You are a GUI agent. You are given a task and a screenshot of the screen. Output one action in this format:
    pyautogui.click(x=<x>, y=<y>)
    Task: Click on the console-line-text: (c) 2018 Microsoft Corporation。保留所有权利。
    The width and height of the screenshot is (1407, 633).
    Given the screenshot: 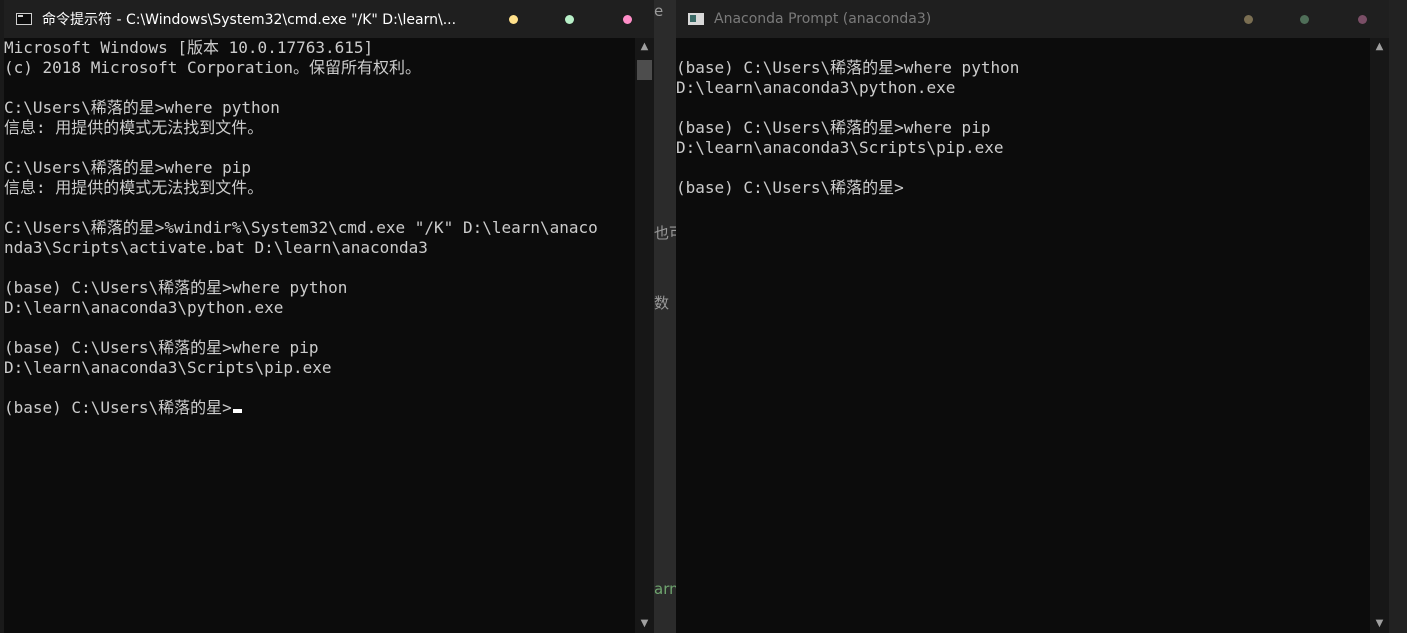 What is the action you would take?
    pyautogui.click(x=212, y=67)
    